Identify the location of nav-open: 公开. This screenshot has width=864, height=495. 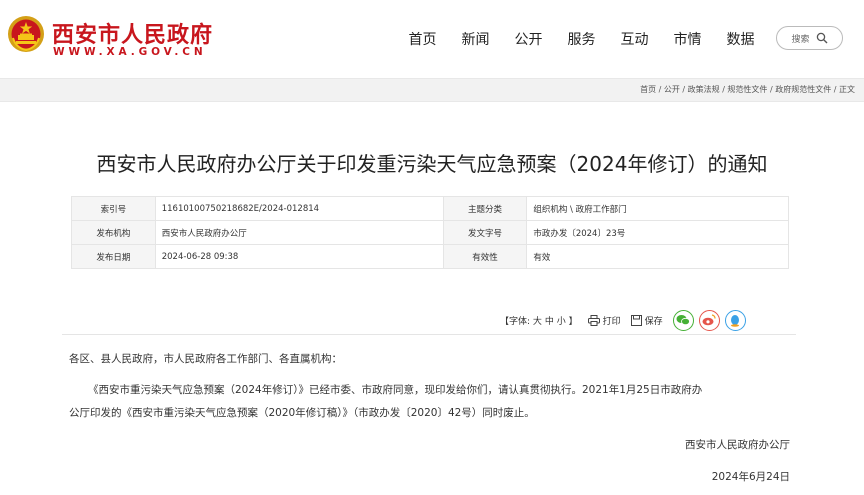
(528, 39).